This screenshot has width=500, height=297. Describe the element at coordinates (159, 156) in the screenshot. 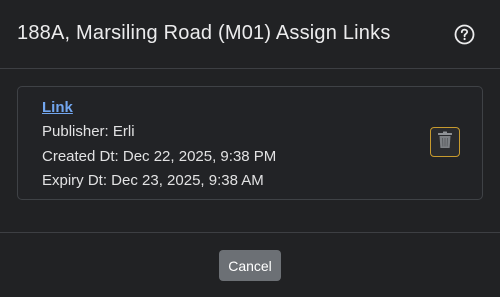

I see `created-date-text: Created Dt: Dec 22, 2025, 9:38 PM` at that location.